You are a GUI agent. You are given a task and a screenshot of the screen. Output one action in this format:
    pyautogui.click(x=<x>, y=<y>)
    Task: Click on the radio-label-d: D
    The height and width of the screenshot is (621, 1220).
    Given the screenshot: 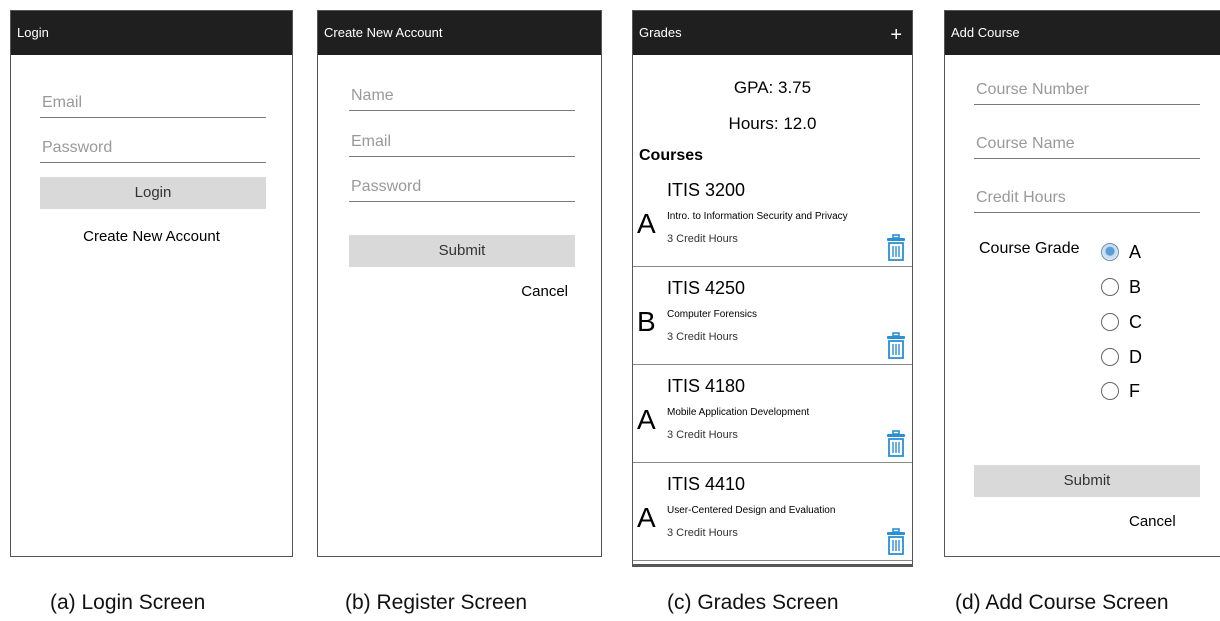 What is the action you would take?
    pyautogui.click(x=1135, y=357)
    